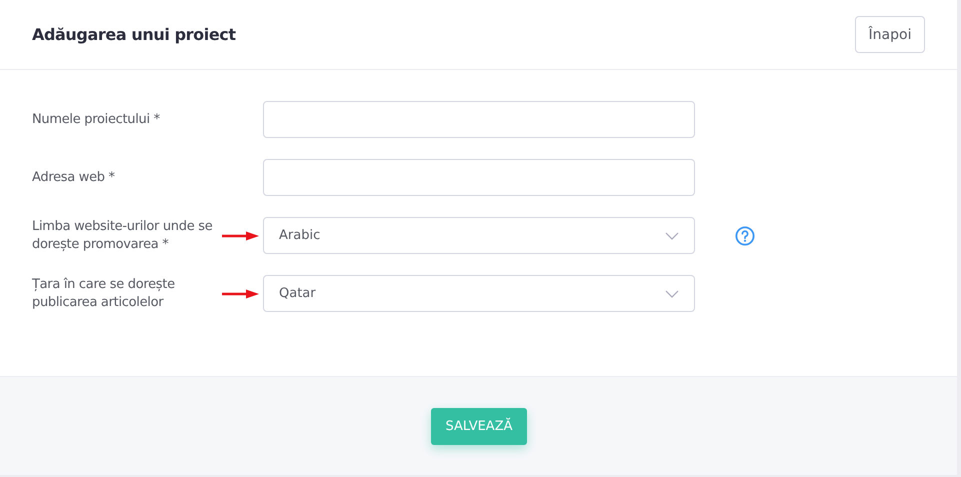 This screenshot has height=477, width=961. What do you see at coordinates (123, 236) in the screenshot?
I see `field-label: Limba website-urilor unde se dorește promovarea *` at bounding box center [123, 236].